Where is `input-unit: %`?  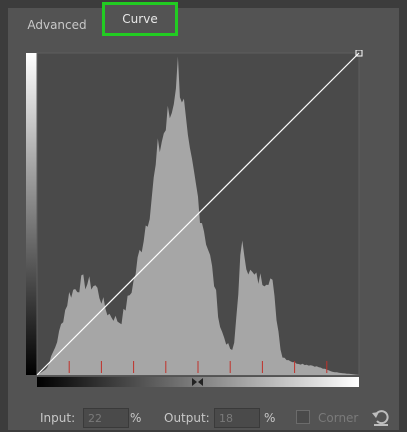 input-unit: % is located at coordinates (136, 418).